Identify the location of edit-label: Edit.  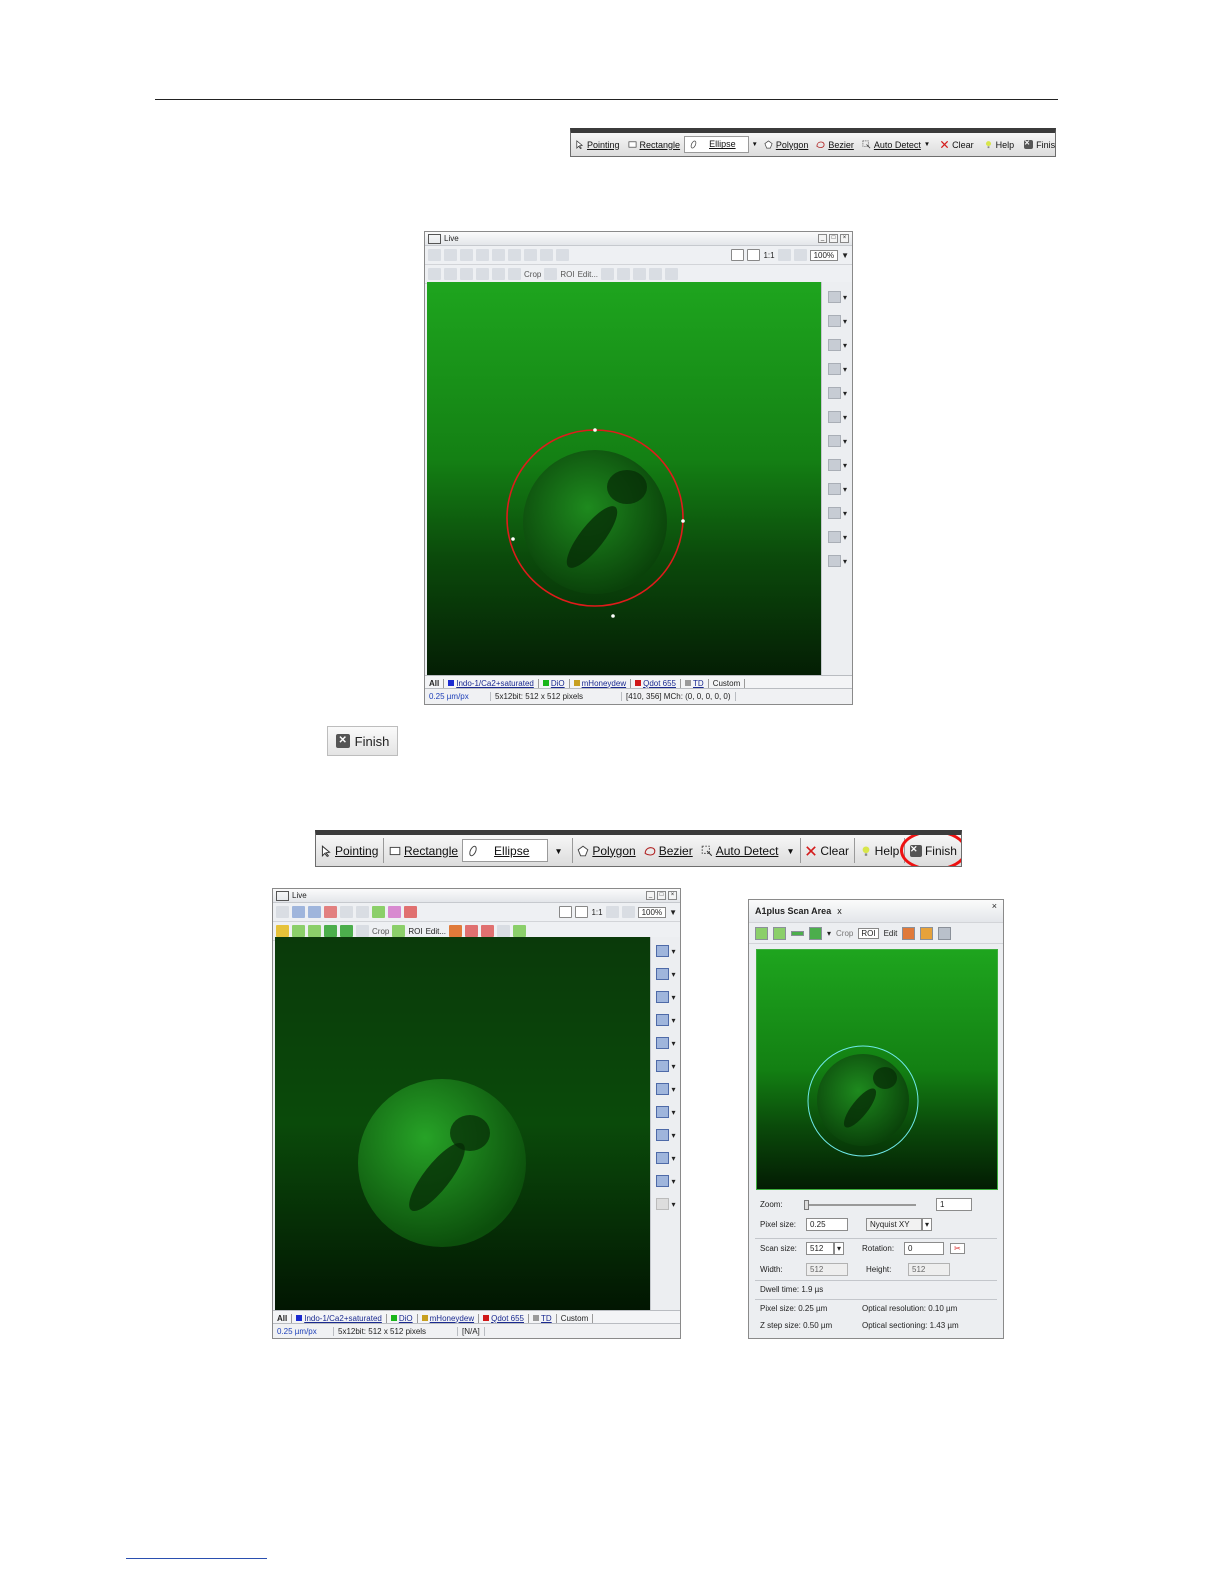
(891, 933).